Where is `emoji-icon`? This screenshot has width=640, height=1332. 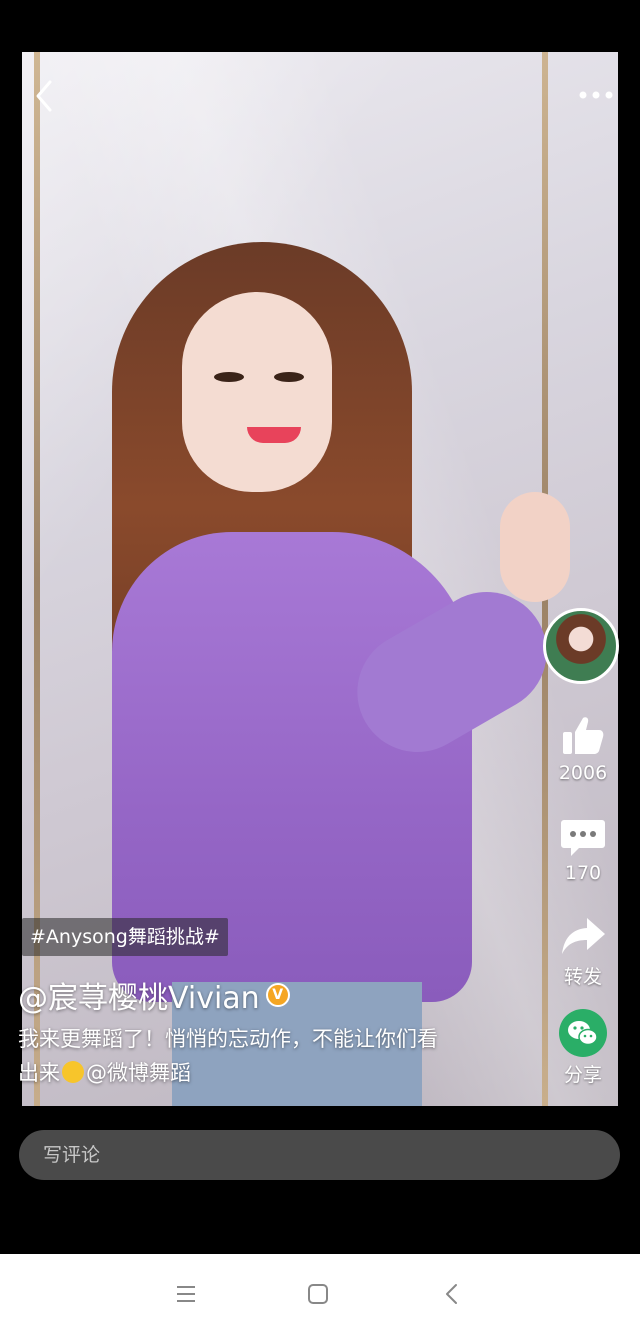 emoji-icon is located at coordinates (73, 1072).